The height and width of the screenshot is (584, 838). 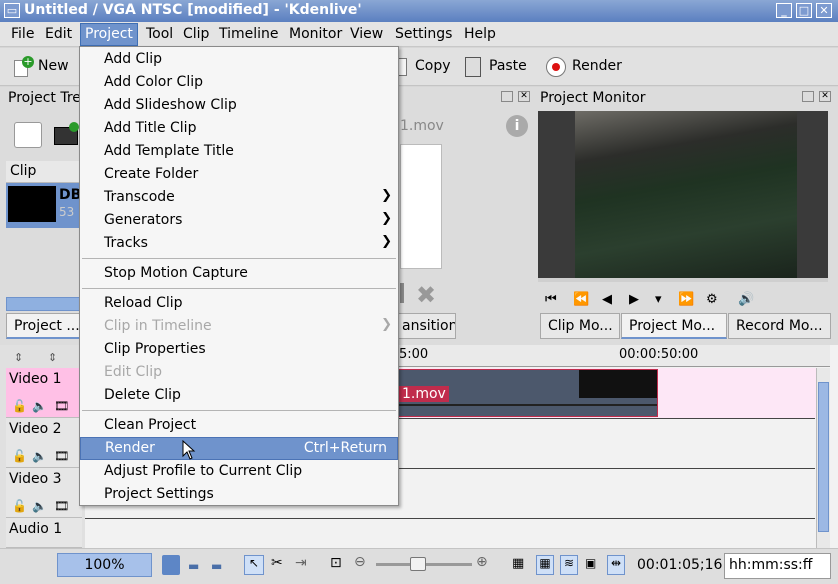 What do you see at coordinates (616, 565) in the screenshot?
I see `snap-icon: ⇹` at bounding box center [616, 565].